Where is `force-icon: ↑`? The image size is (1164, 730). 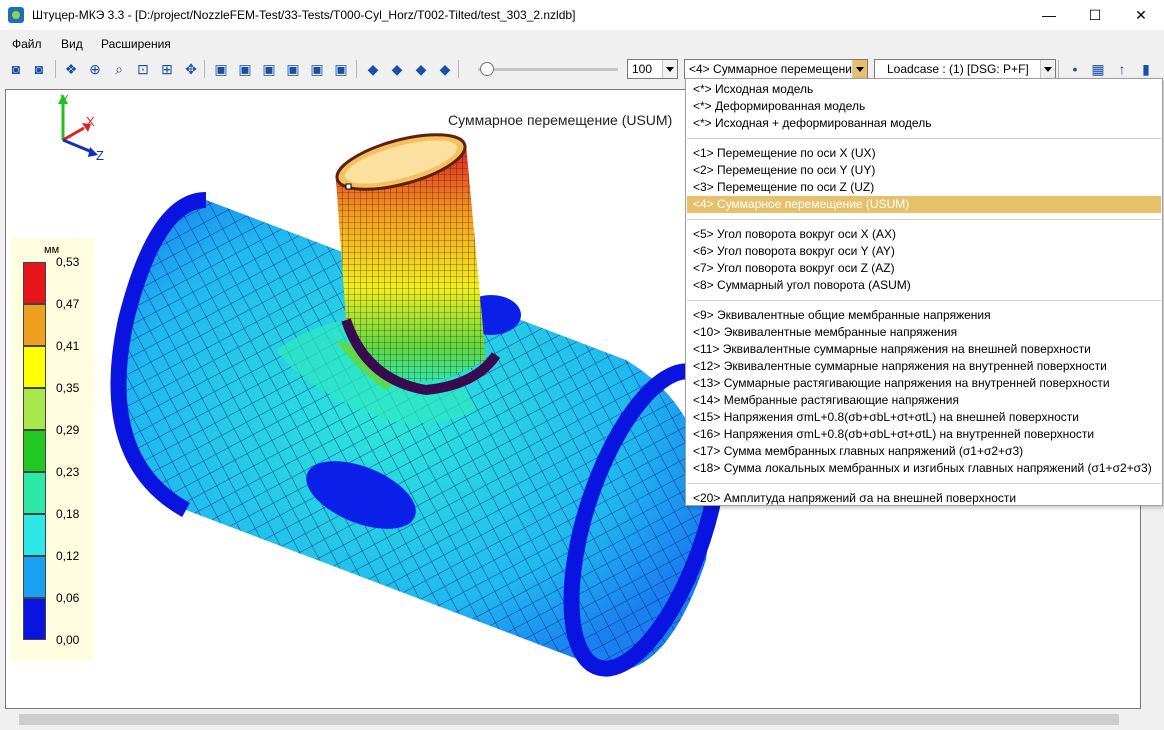 force-icon: ↑ is located at coordinates (1122, 69).